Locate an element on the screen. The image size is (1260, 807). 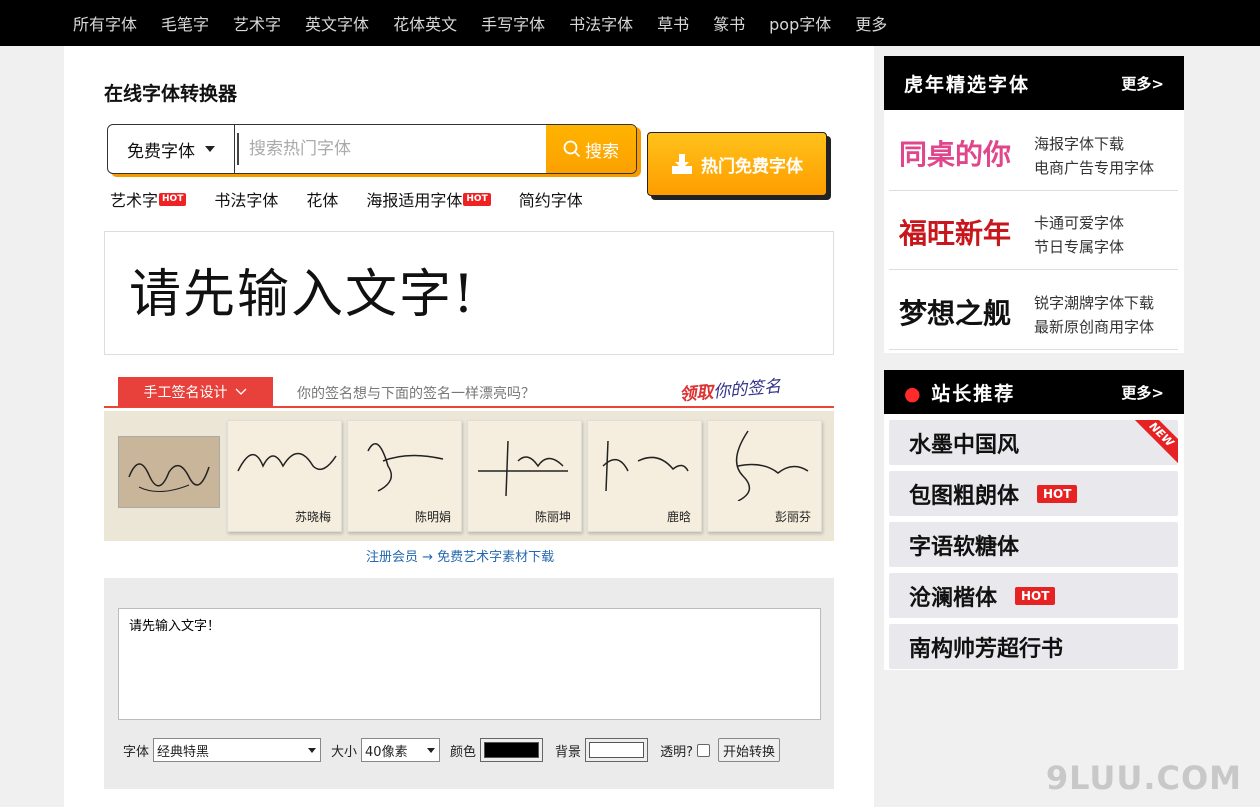
quick-link-art: 艺术字 HOT is located at coordinates (148, 199).